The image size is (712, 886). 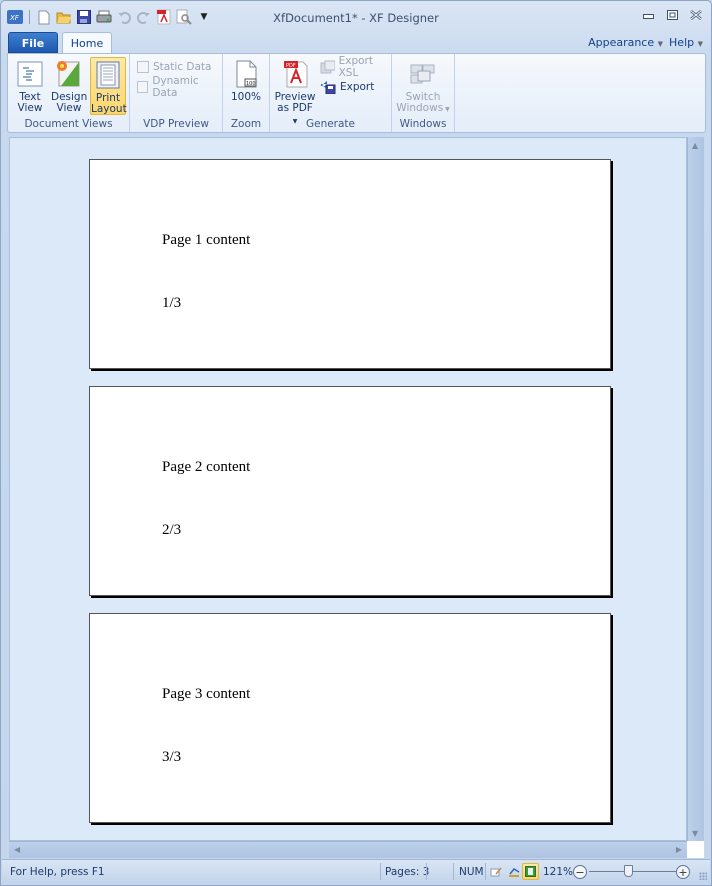 What do you see at coordinates (295, 91) in the screenshot?
I see `preview-as-pdf-button: PDF Preview as PDF ▼` at bounding box center [295, 91].